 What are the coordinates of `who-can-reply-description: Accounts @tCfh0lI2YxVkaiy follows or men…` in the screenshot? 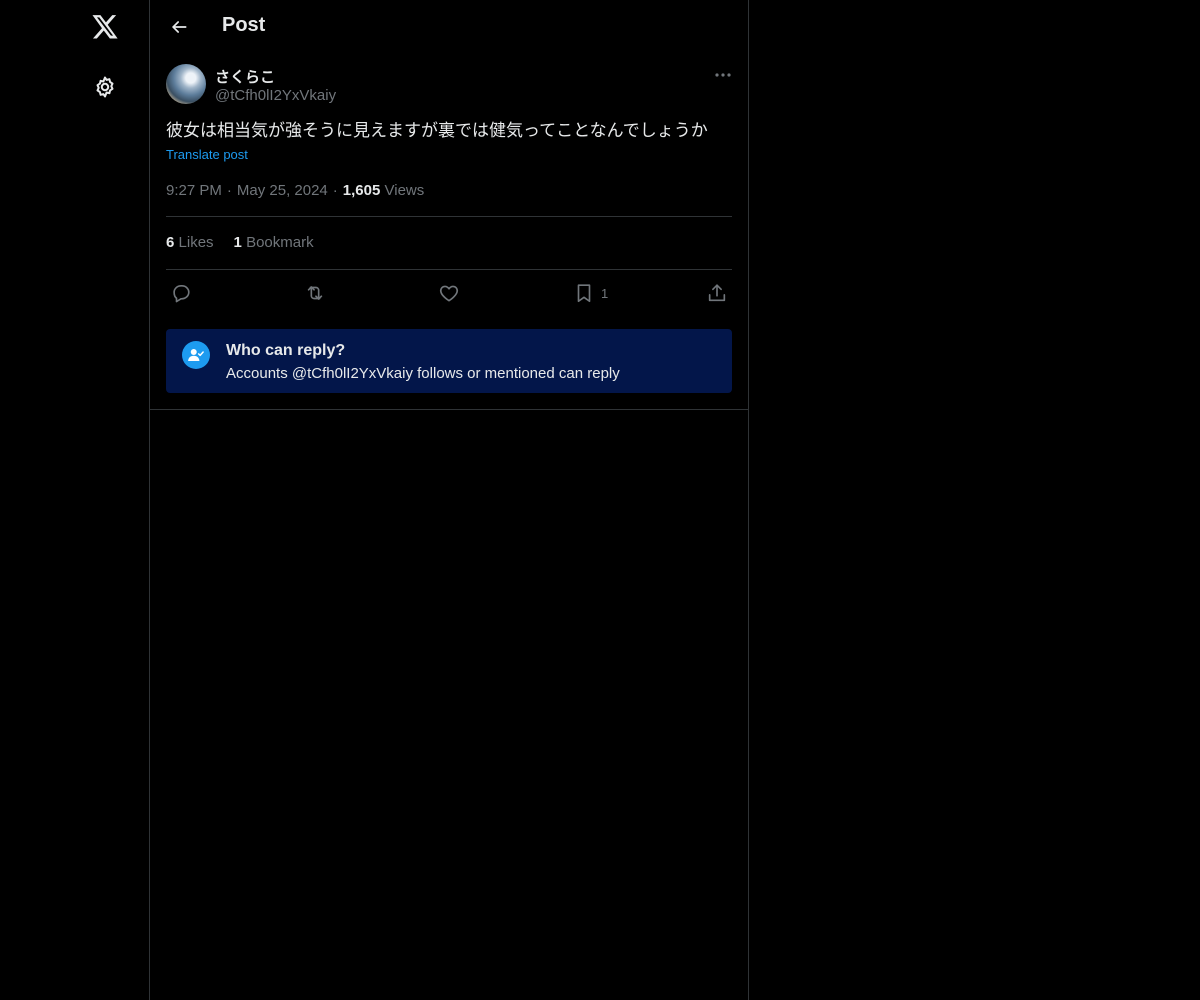 It's located at (423, 373).